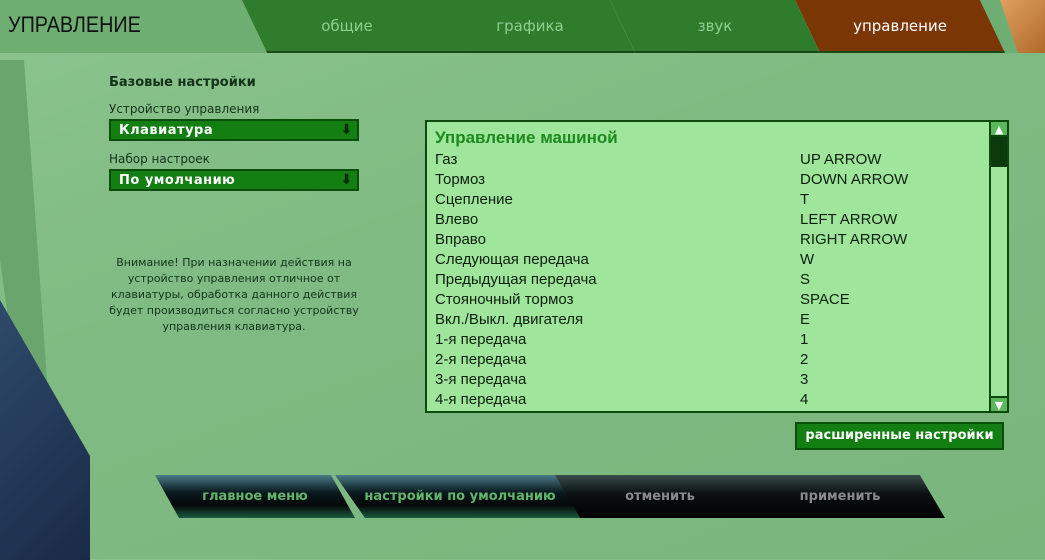 Image resolution: width=1045 pixels, height=560 pixels. I want to click on background-decoration, so click(45, 430).